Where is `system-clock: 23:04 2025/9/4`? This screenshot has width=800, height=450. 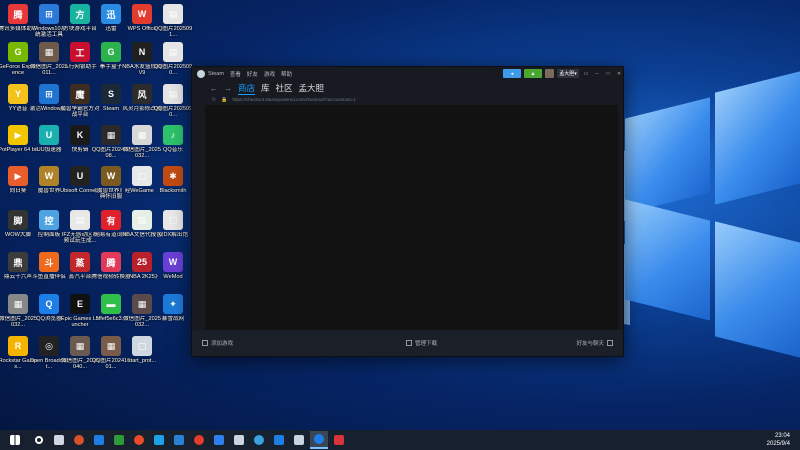
system-clock: 23:04 2025/9/4 is located at coordinates (778, 440).